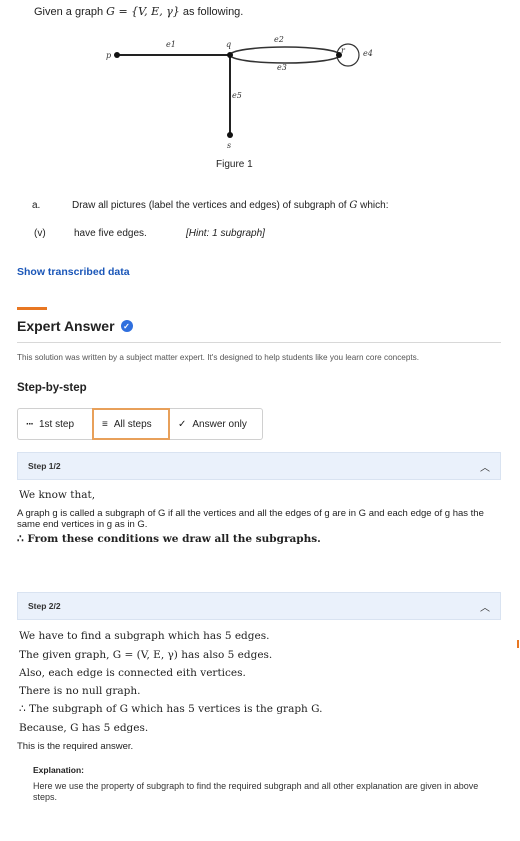 The width and height of the screenshot is (520, 841). What do you see at coordinates (259, 342) in the screenshot?
I see `divider` at bounding box center [259, 342].